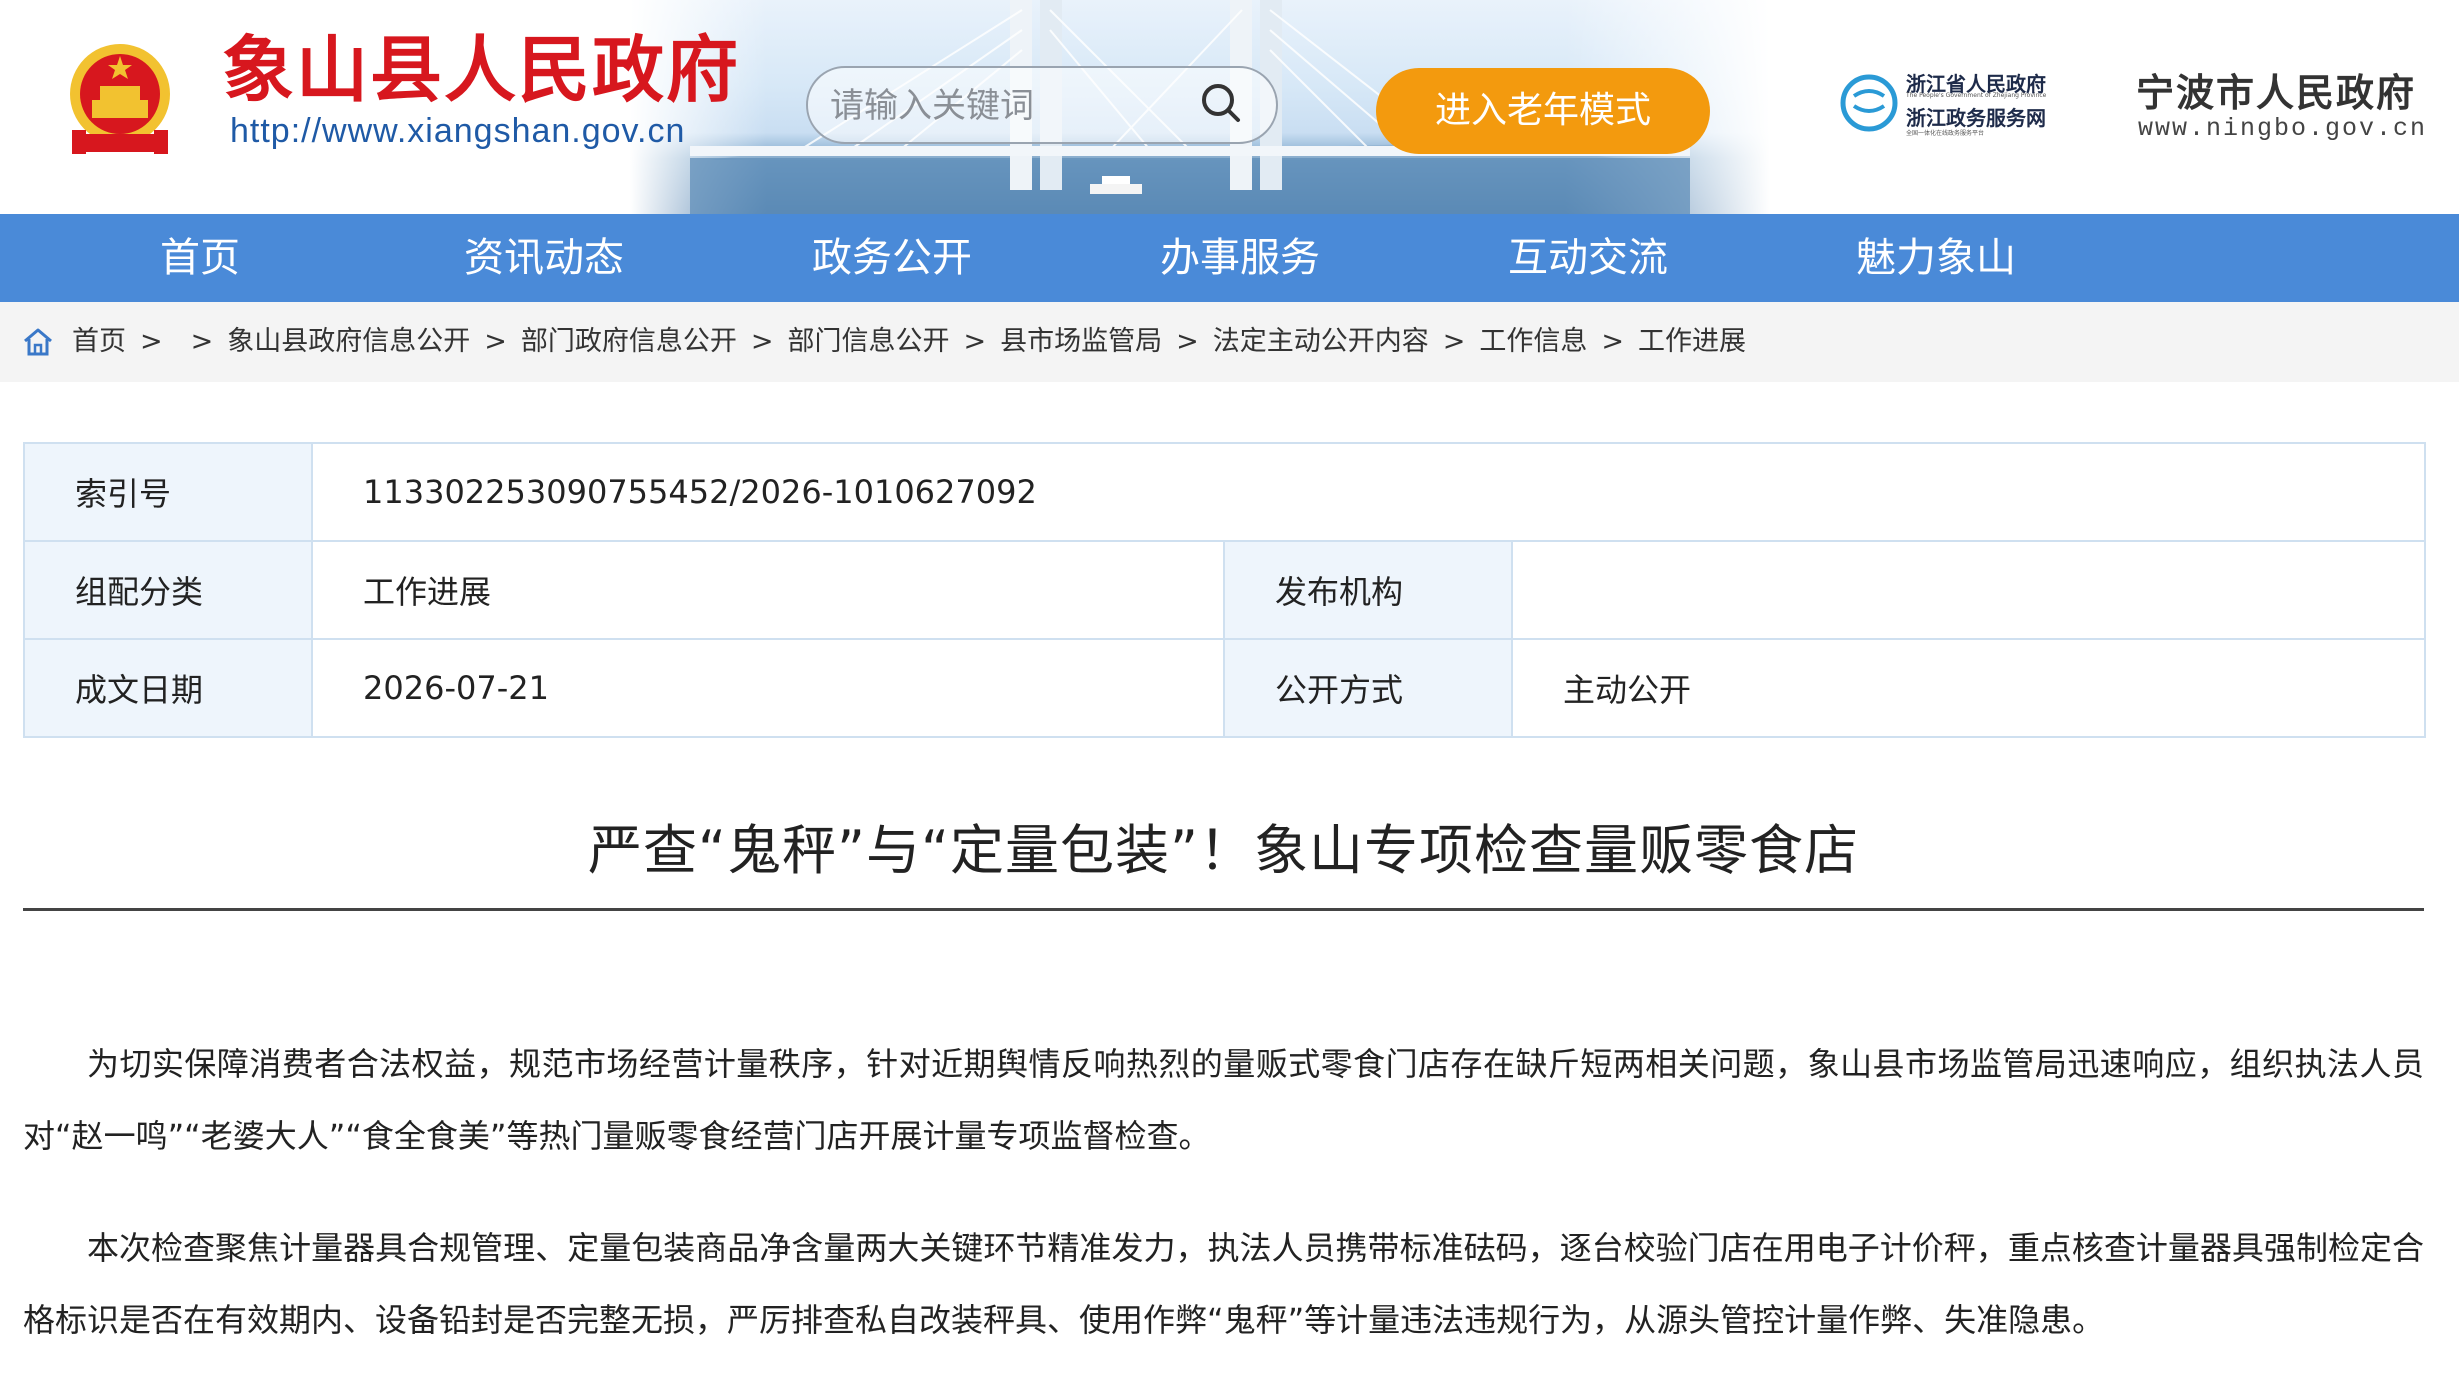  Describe the element at coordinates (1223, 909) in the screenshot. I see `title-divider` at that location.